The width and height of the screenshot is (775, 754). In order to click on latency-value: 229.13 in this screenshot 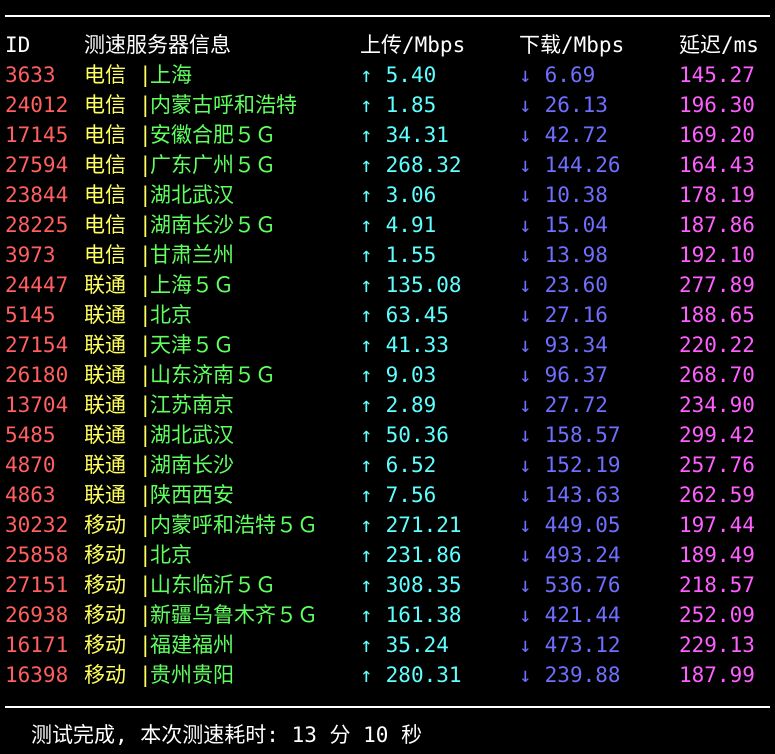, I will do `click(717, 645)`.